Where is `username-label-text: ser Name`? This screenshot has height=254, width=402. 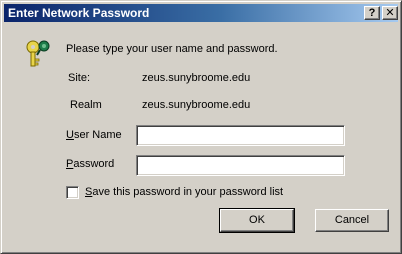 username-label-text: ser Name is located at coordinates (97, 135).